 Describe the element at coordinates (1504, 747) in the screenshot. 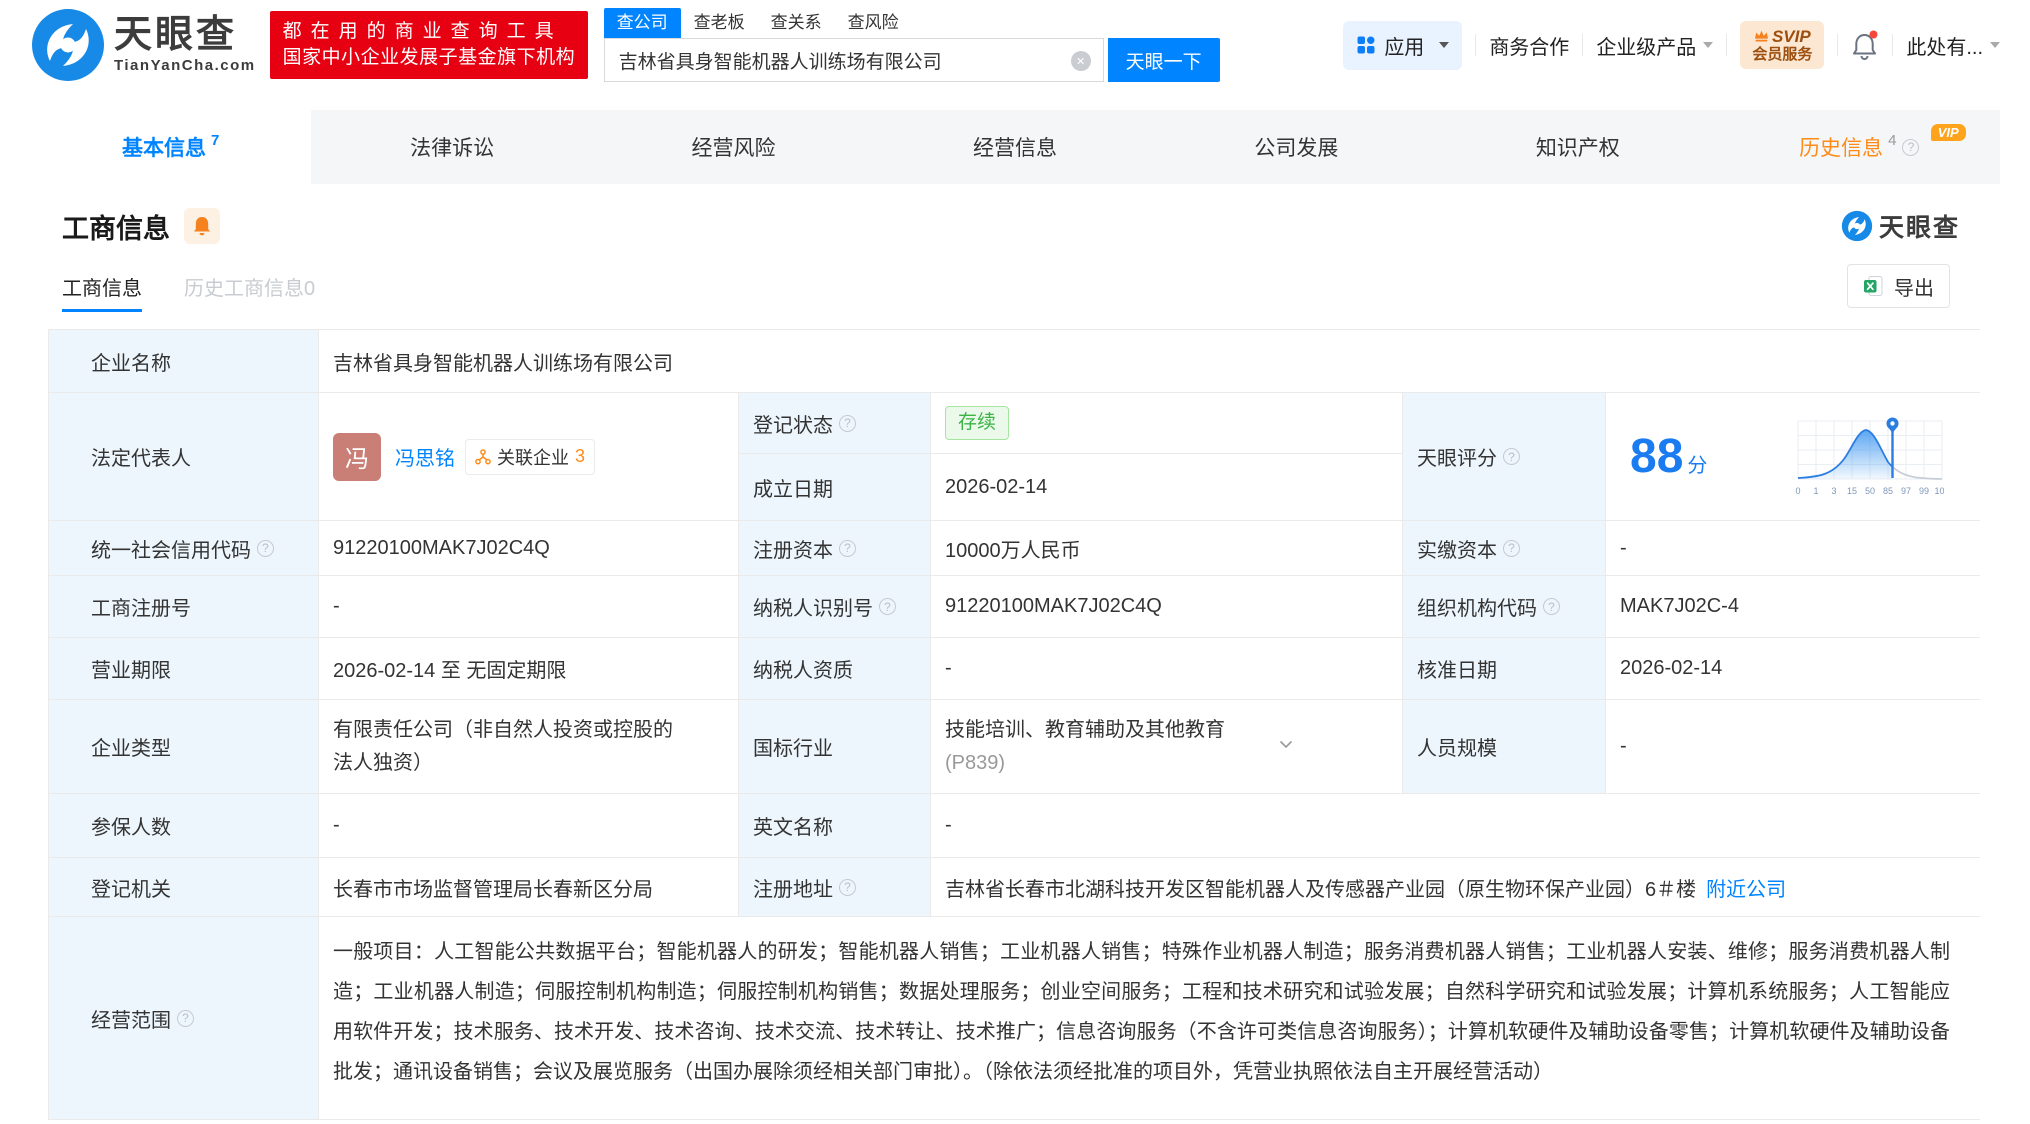

I see `label-staff-size: 人员规模` at that location.